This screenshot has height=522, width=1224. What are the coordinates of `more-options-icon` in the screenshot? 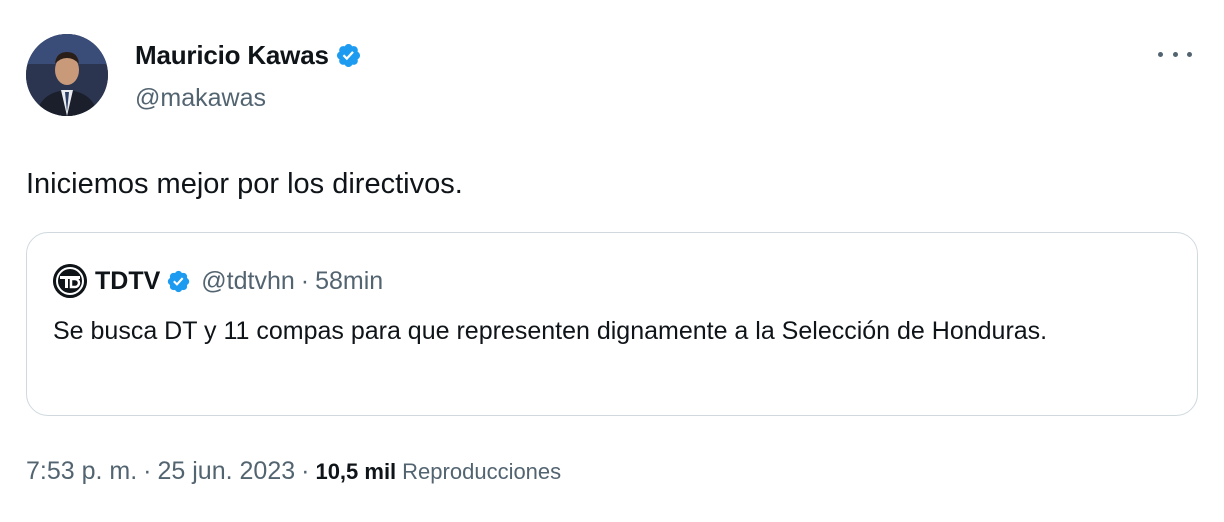 It's located at (1175, 54).